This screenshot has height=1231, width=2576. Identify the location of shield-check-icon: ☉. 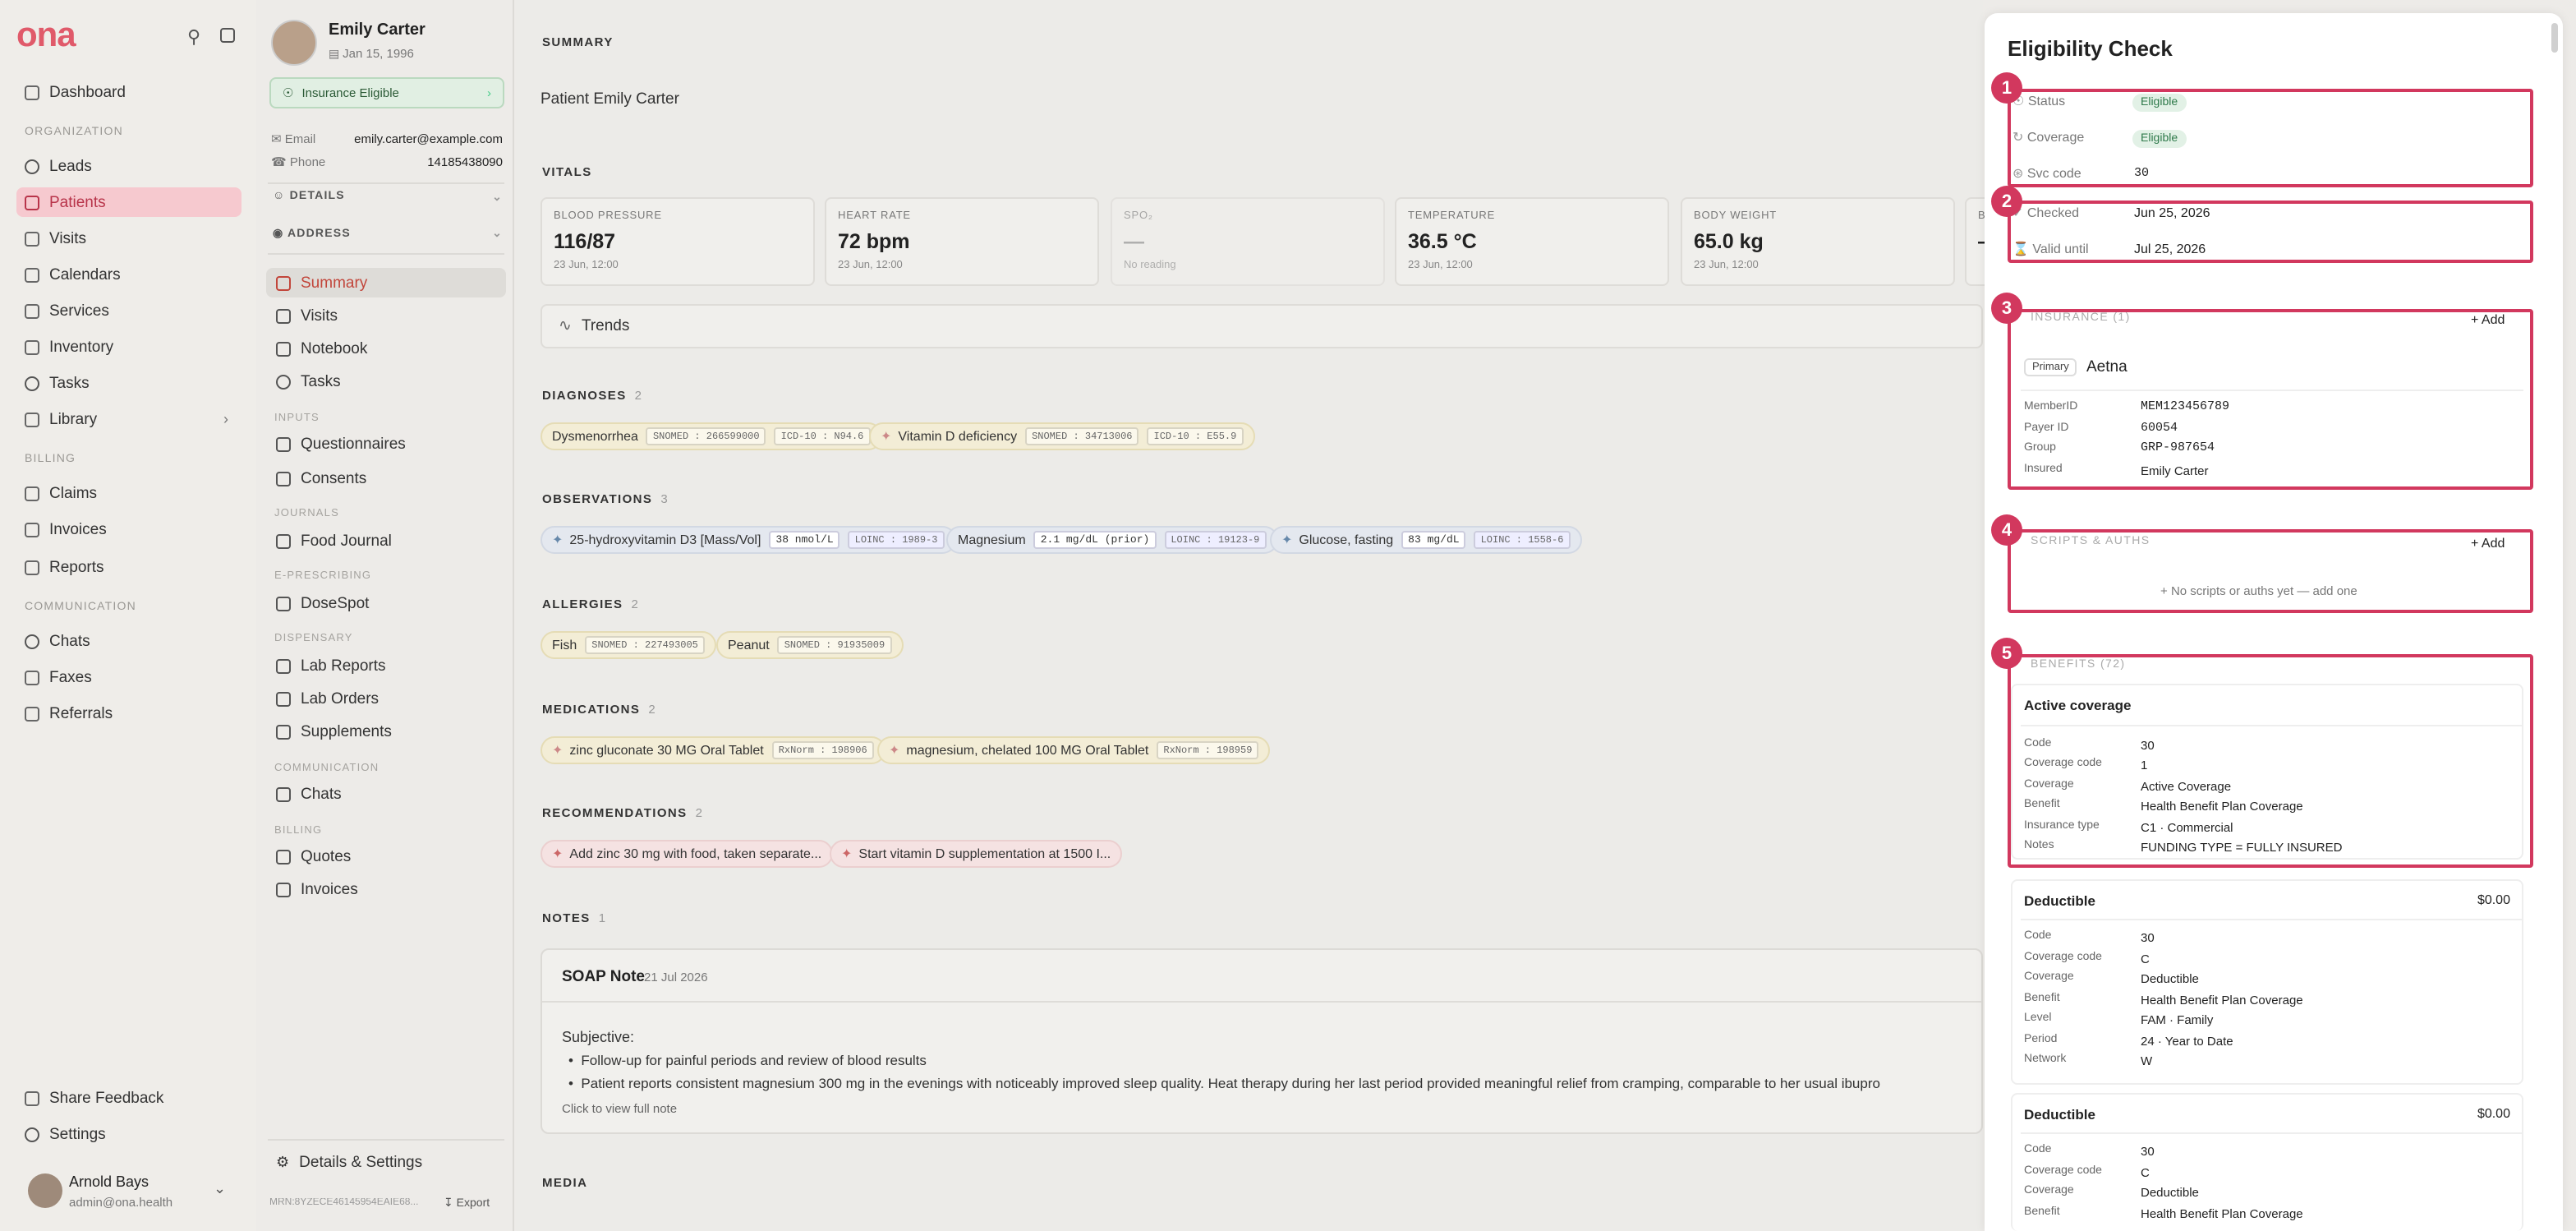
(288, 92).